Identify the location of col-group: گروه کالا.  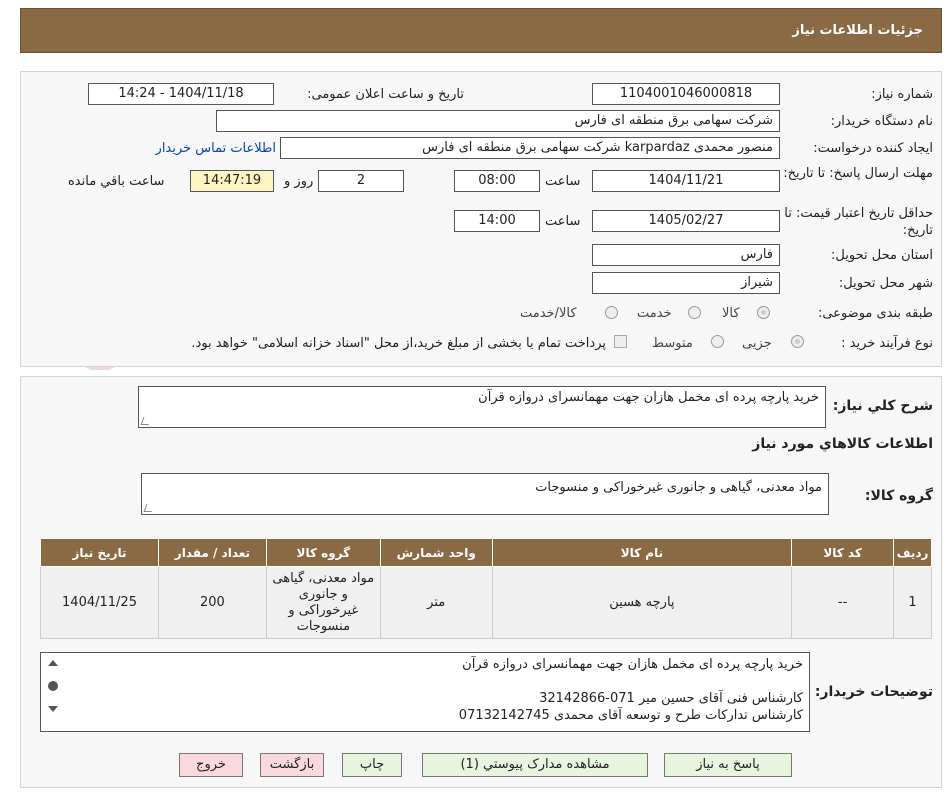
(323, 552).